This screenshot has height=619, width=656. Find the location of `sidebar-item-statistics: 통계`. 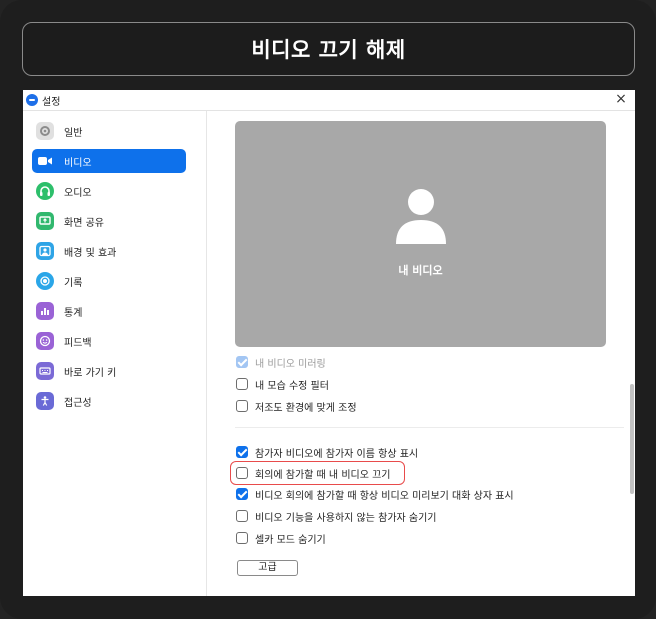

sidebar-item-statistics: 통계 is located at coordinates (109, 311).